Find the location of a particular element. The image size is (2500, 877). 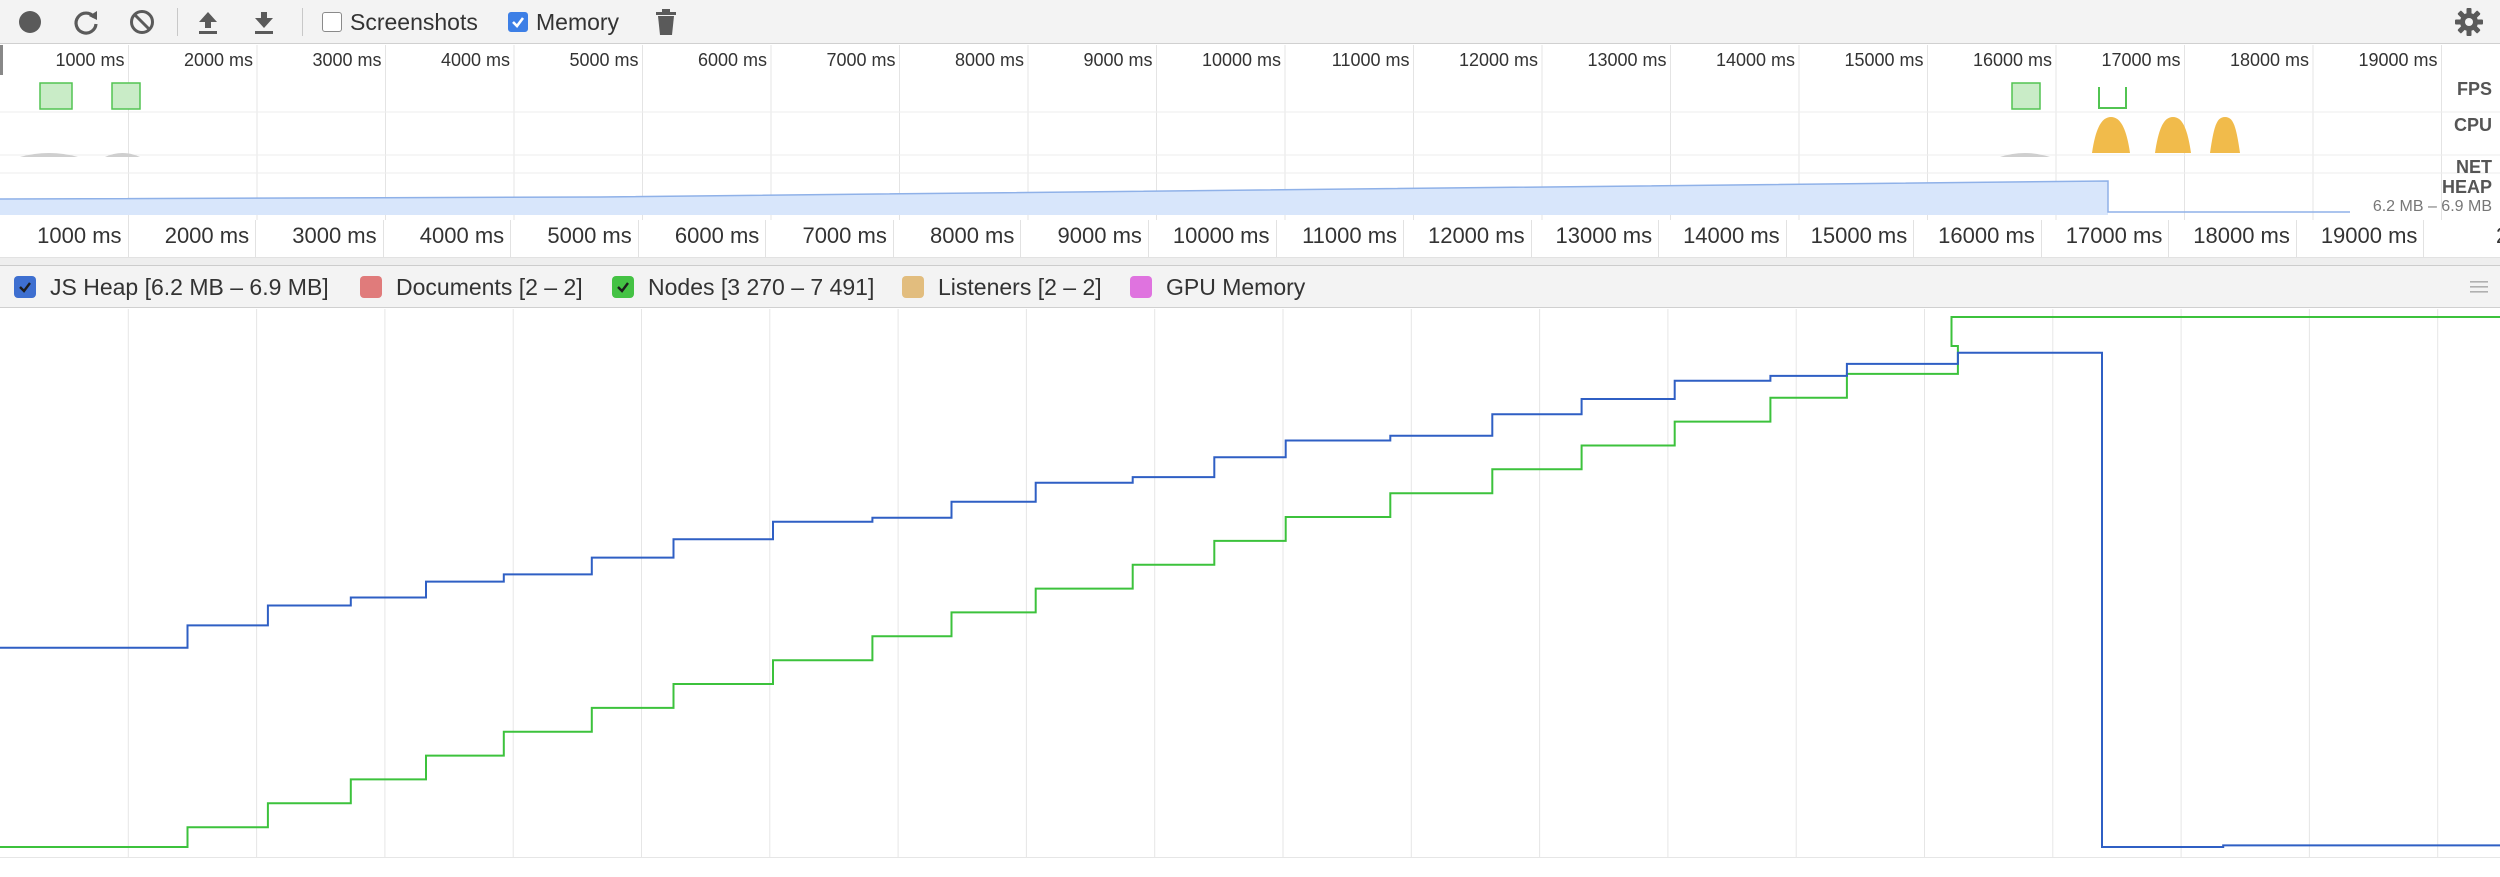

nodes-checkbox is located at coordinates (623, 287).